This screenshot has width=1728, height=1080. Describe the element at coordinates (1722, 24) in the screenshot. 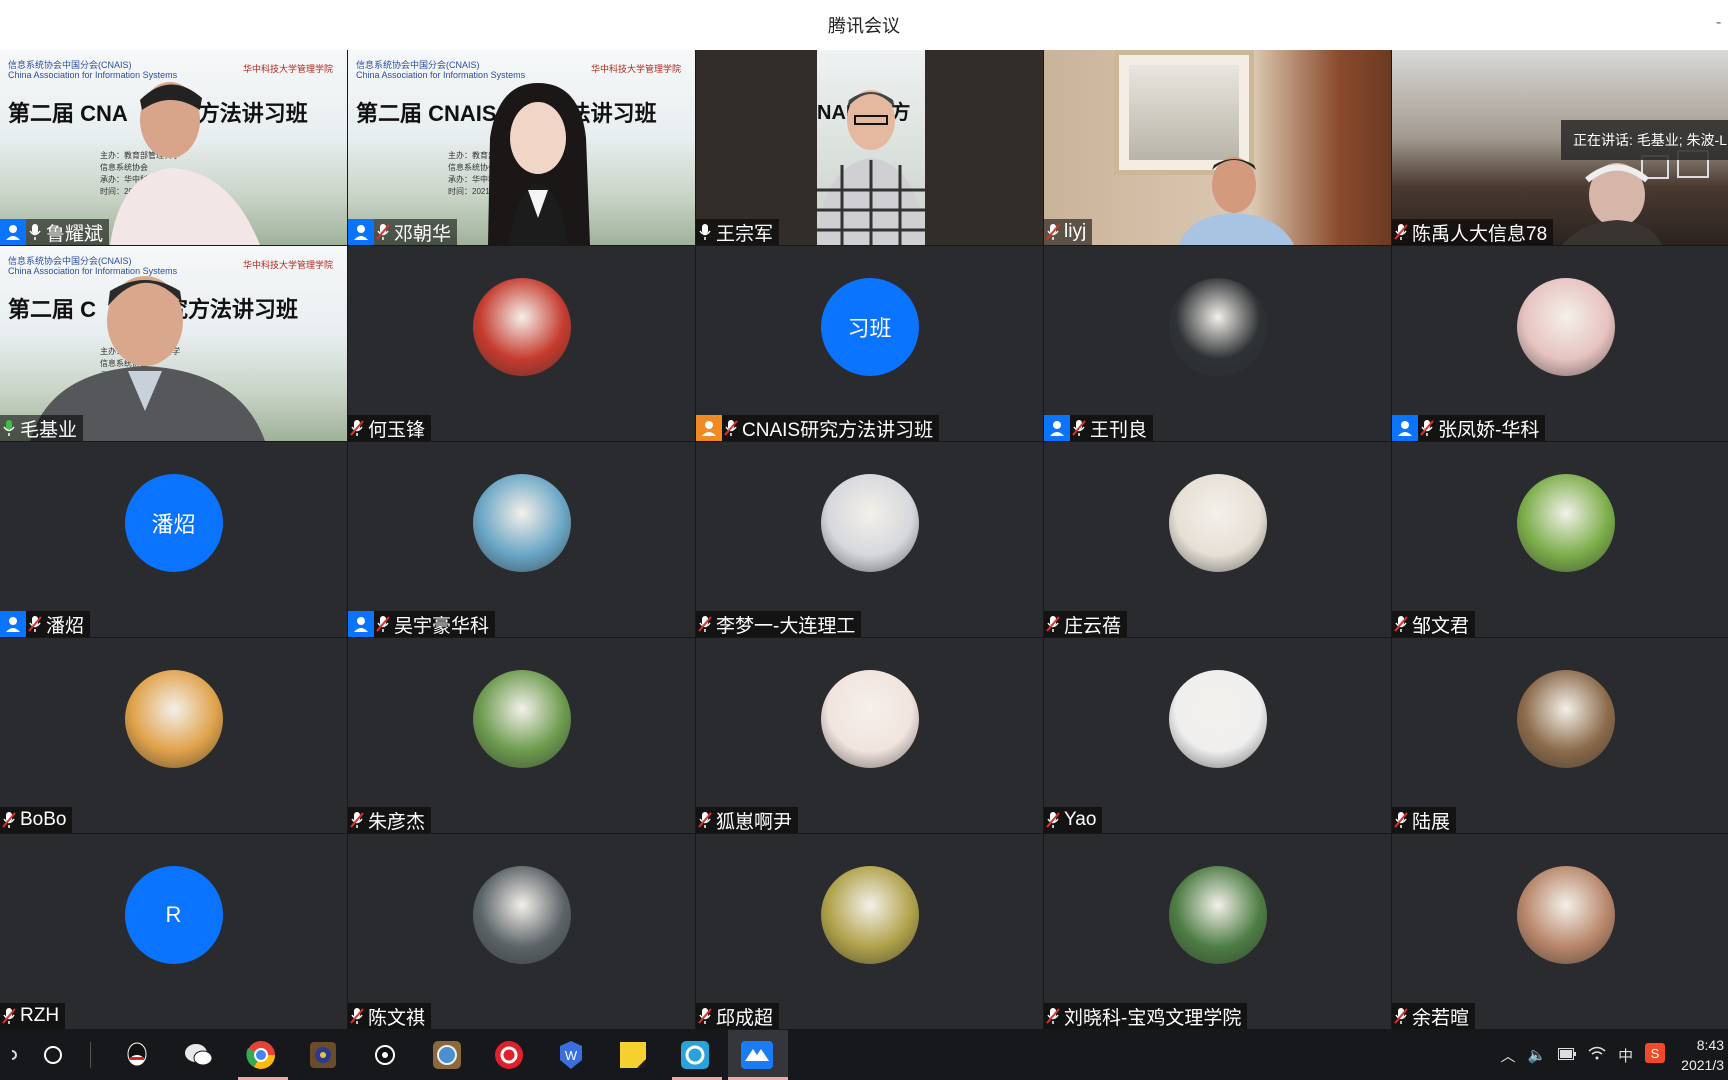

I see `minimize-icon: -` at that location.